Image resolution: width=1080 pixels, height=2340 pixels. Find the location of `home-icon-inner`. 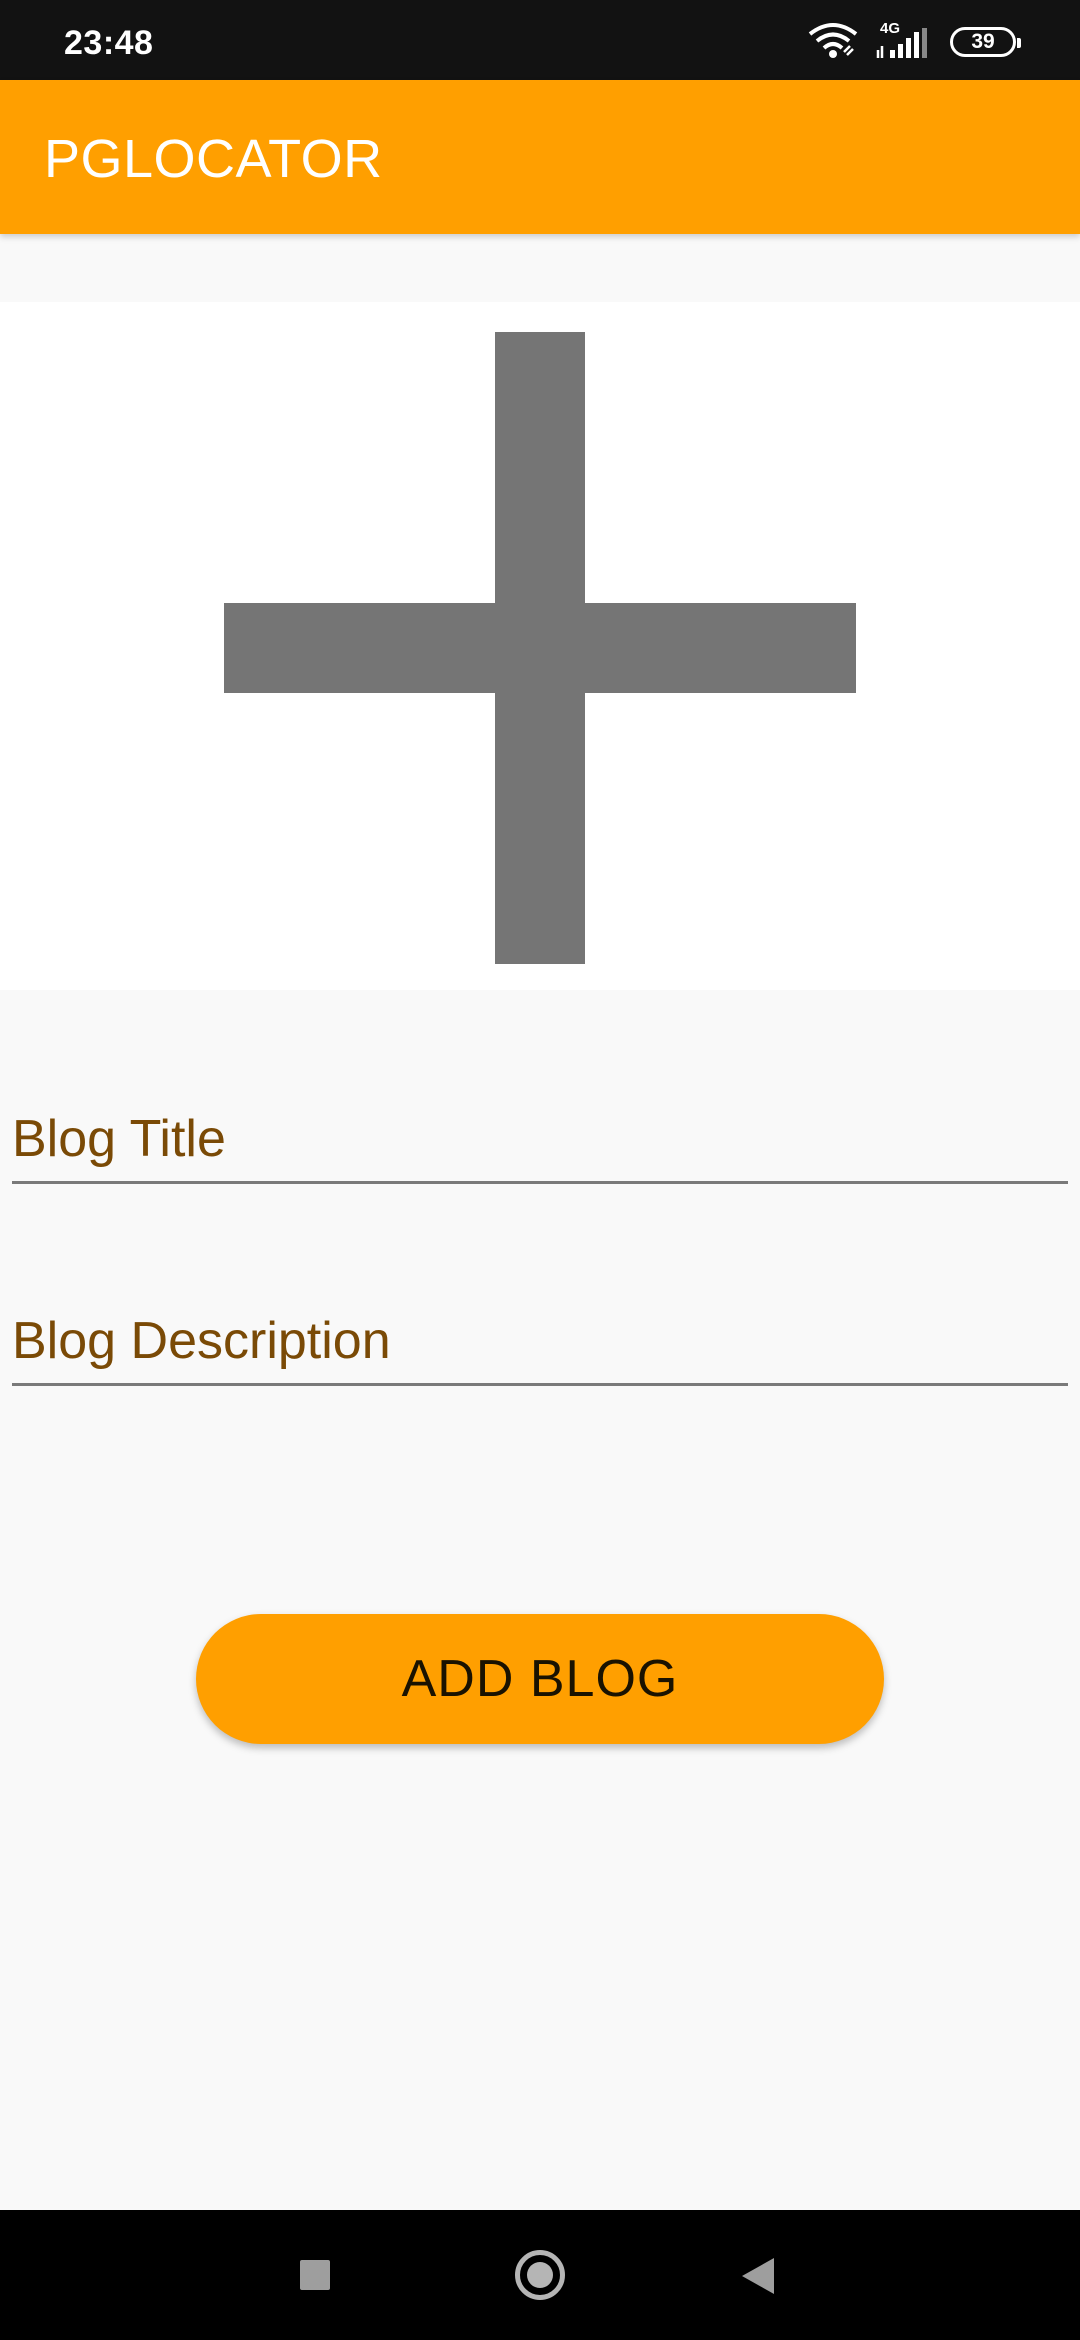

home-icon-inner is located at coordinates (540, 2275).